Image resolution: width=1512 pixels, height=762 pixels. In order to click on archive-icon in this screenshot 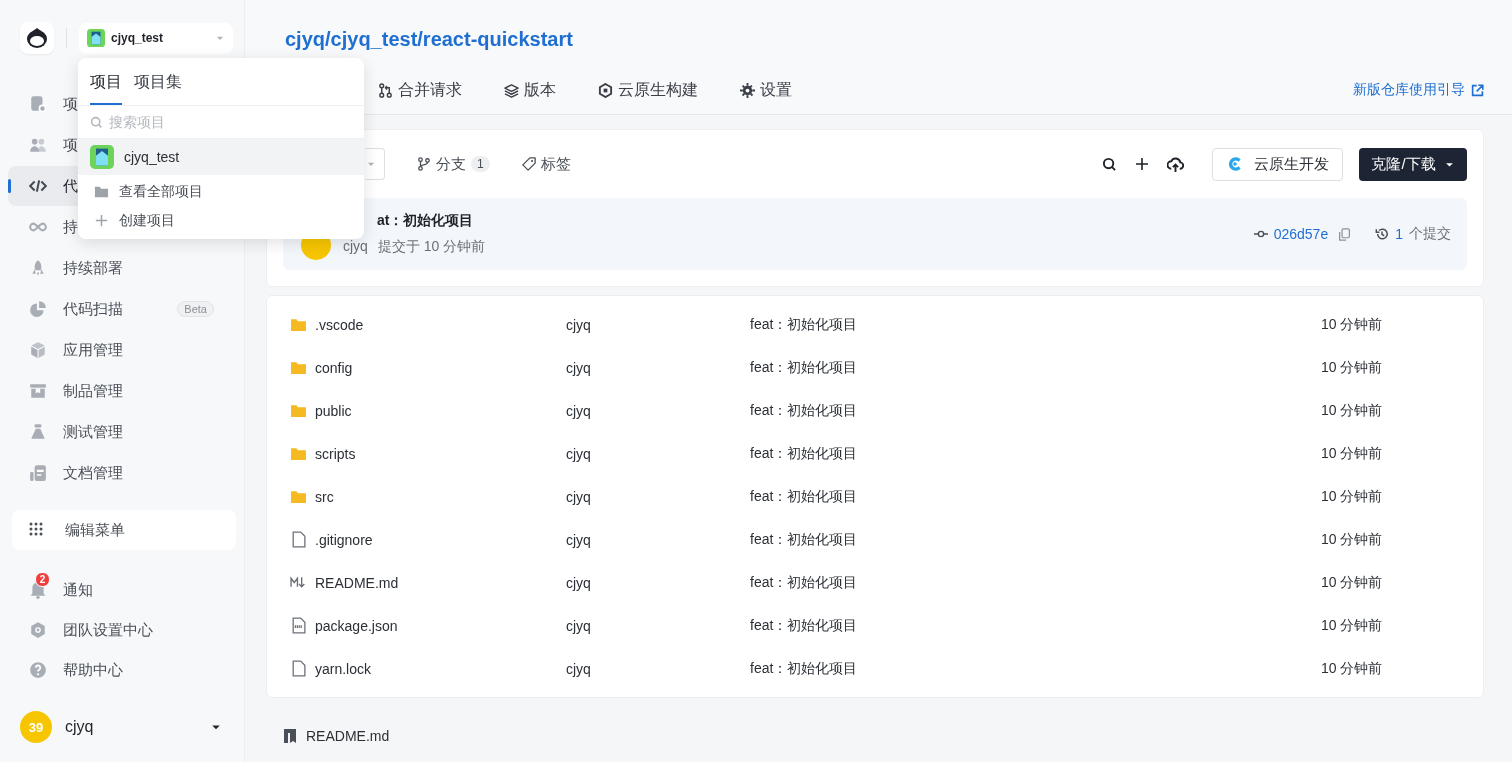, I will do `click(38, 391)`.